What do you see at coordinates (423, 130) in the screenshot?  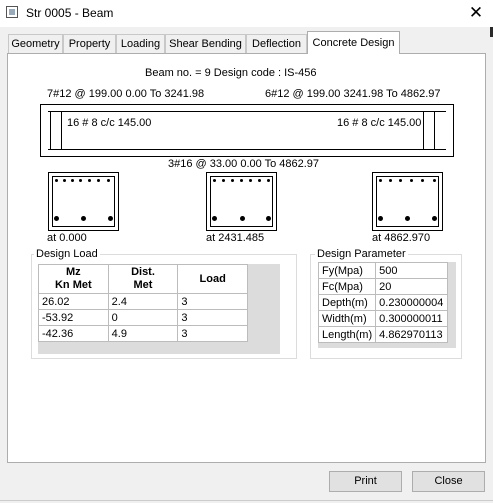 I see `right-stirrup-line` at bounding box center [423, 130].